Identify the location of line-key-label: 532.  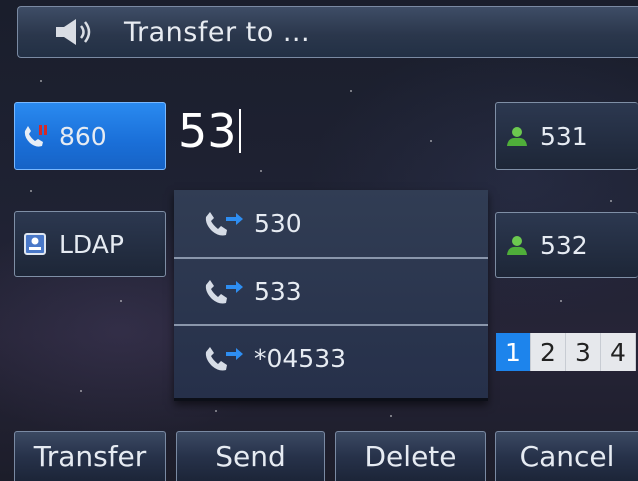
(564, 245).